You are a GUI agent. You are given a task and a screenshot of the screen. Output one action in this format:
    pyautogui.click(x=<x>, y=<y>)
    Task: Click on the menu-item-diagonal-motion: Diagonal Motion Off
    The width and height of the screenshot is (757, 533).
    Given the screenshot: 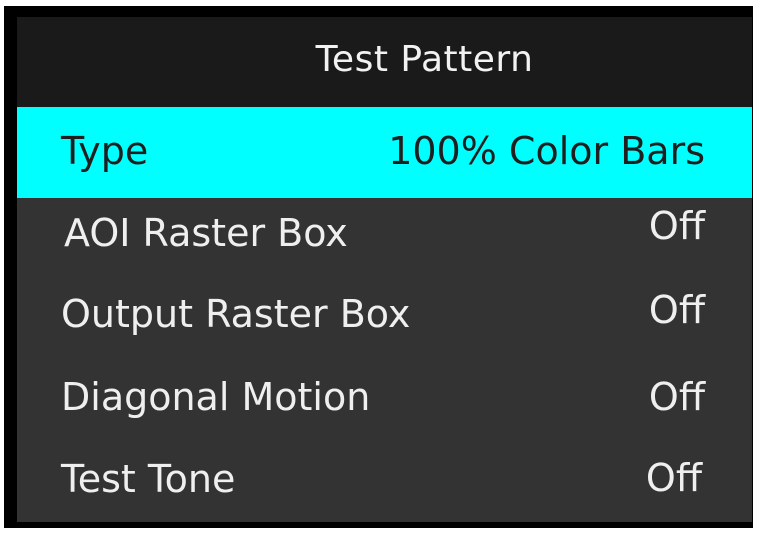 What is the action you would take?
    pyautogui.click(x=384, y=403)
    